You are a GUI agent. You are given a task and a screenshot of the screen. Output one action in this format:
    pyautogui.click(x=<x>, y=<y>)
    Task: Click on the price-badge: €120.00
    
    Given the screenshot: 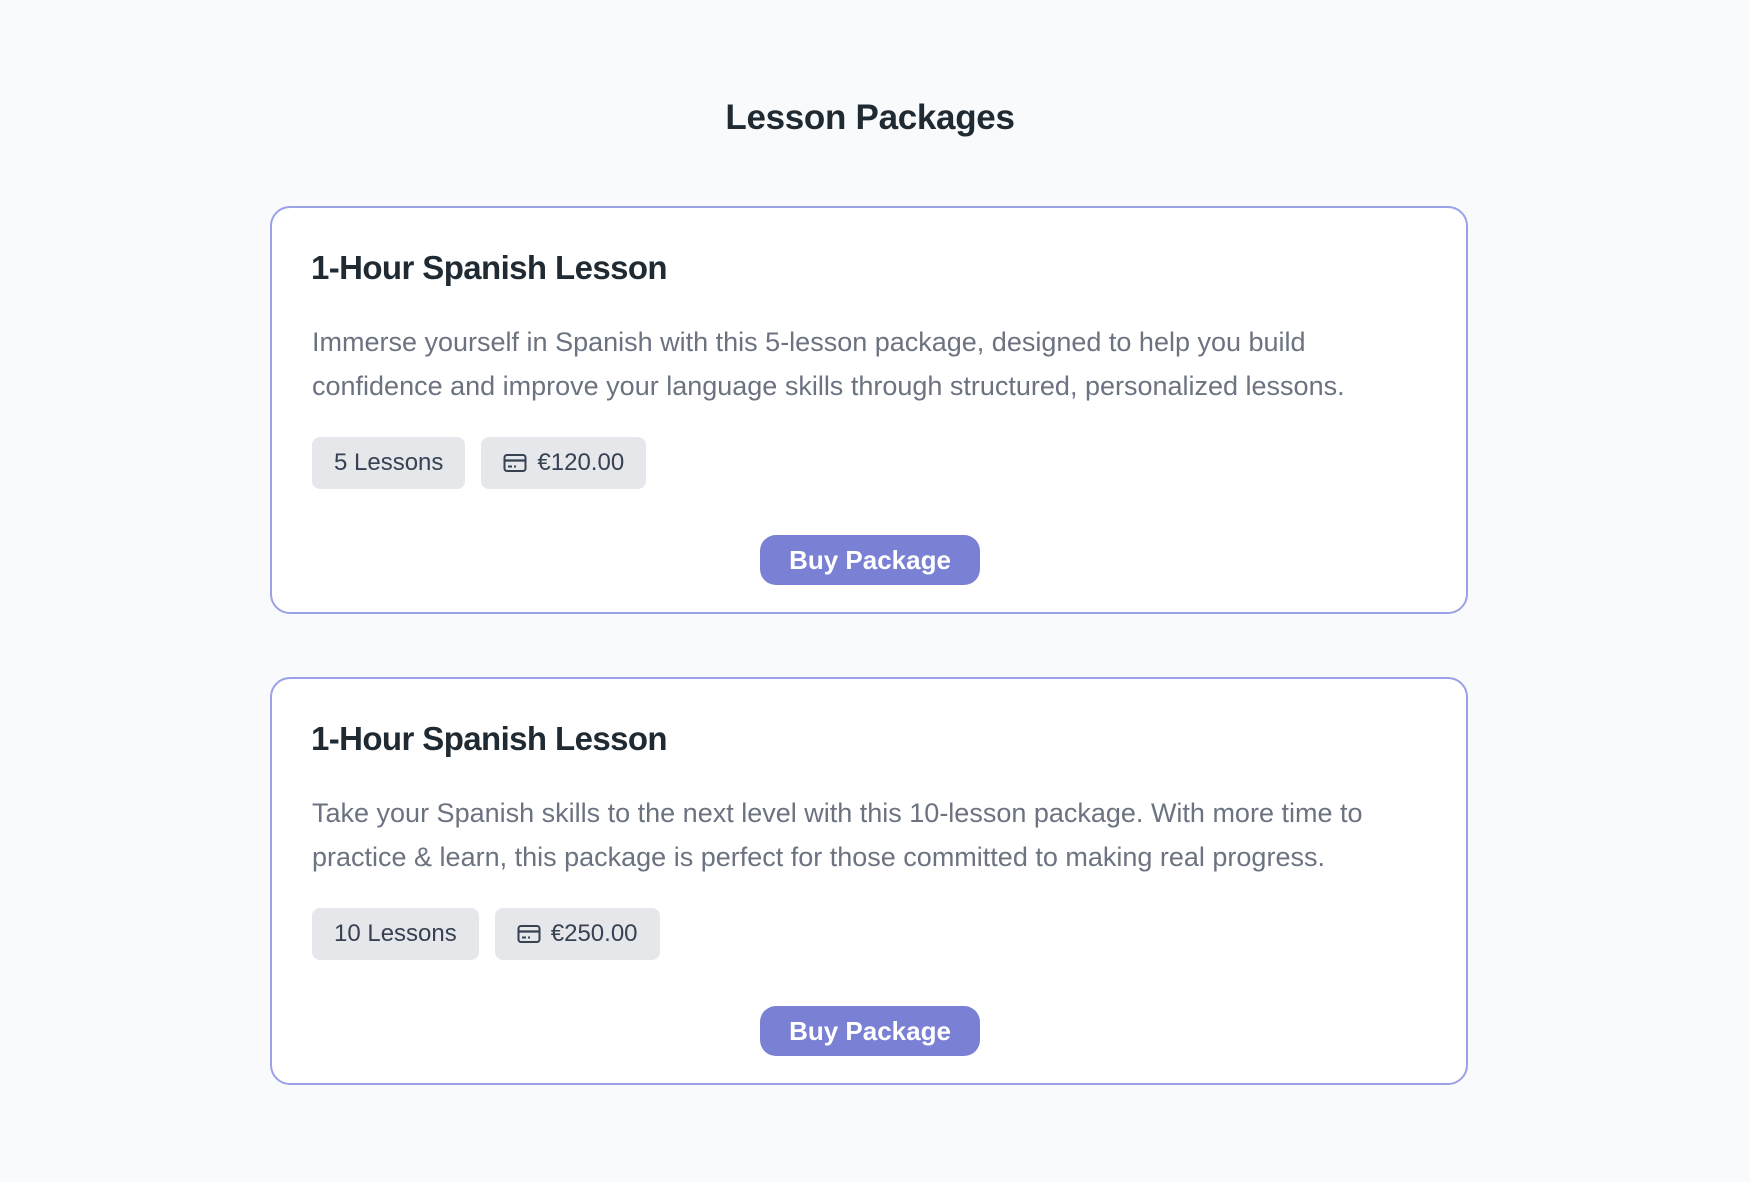 What is the action you would take?
    pyautogui.click(x=564, y=463)
    